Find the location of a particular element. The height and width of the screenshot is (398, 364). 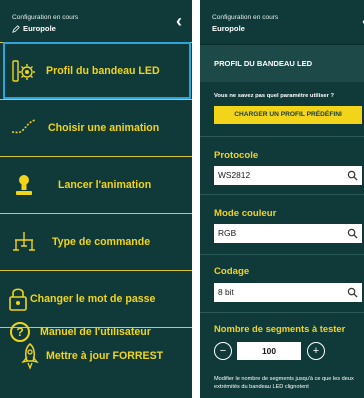

color-mode-label: Mode couleur is located at coordinates (245, 213).